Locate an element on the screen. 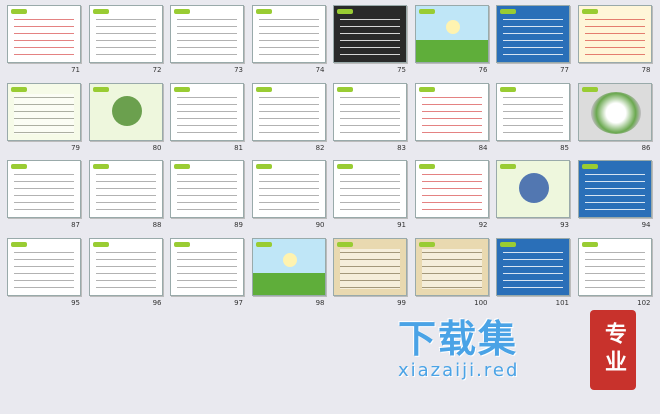  slide-thumbnail-82: 82 is located at coordinates (289, 118).